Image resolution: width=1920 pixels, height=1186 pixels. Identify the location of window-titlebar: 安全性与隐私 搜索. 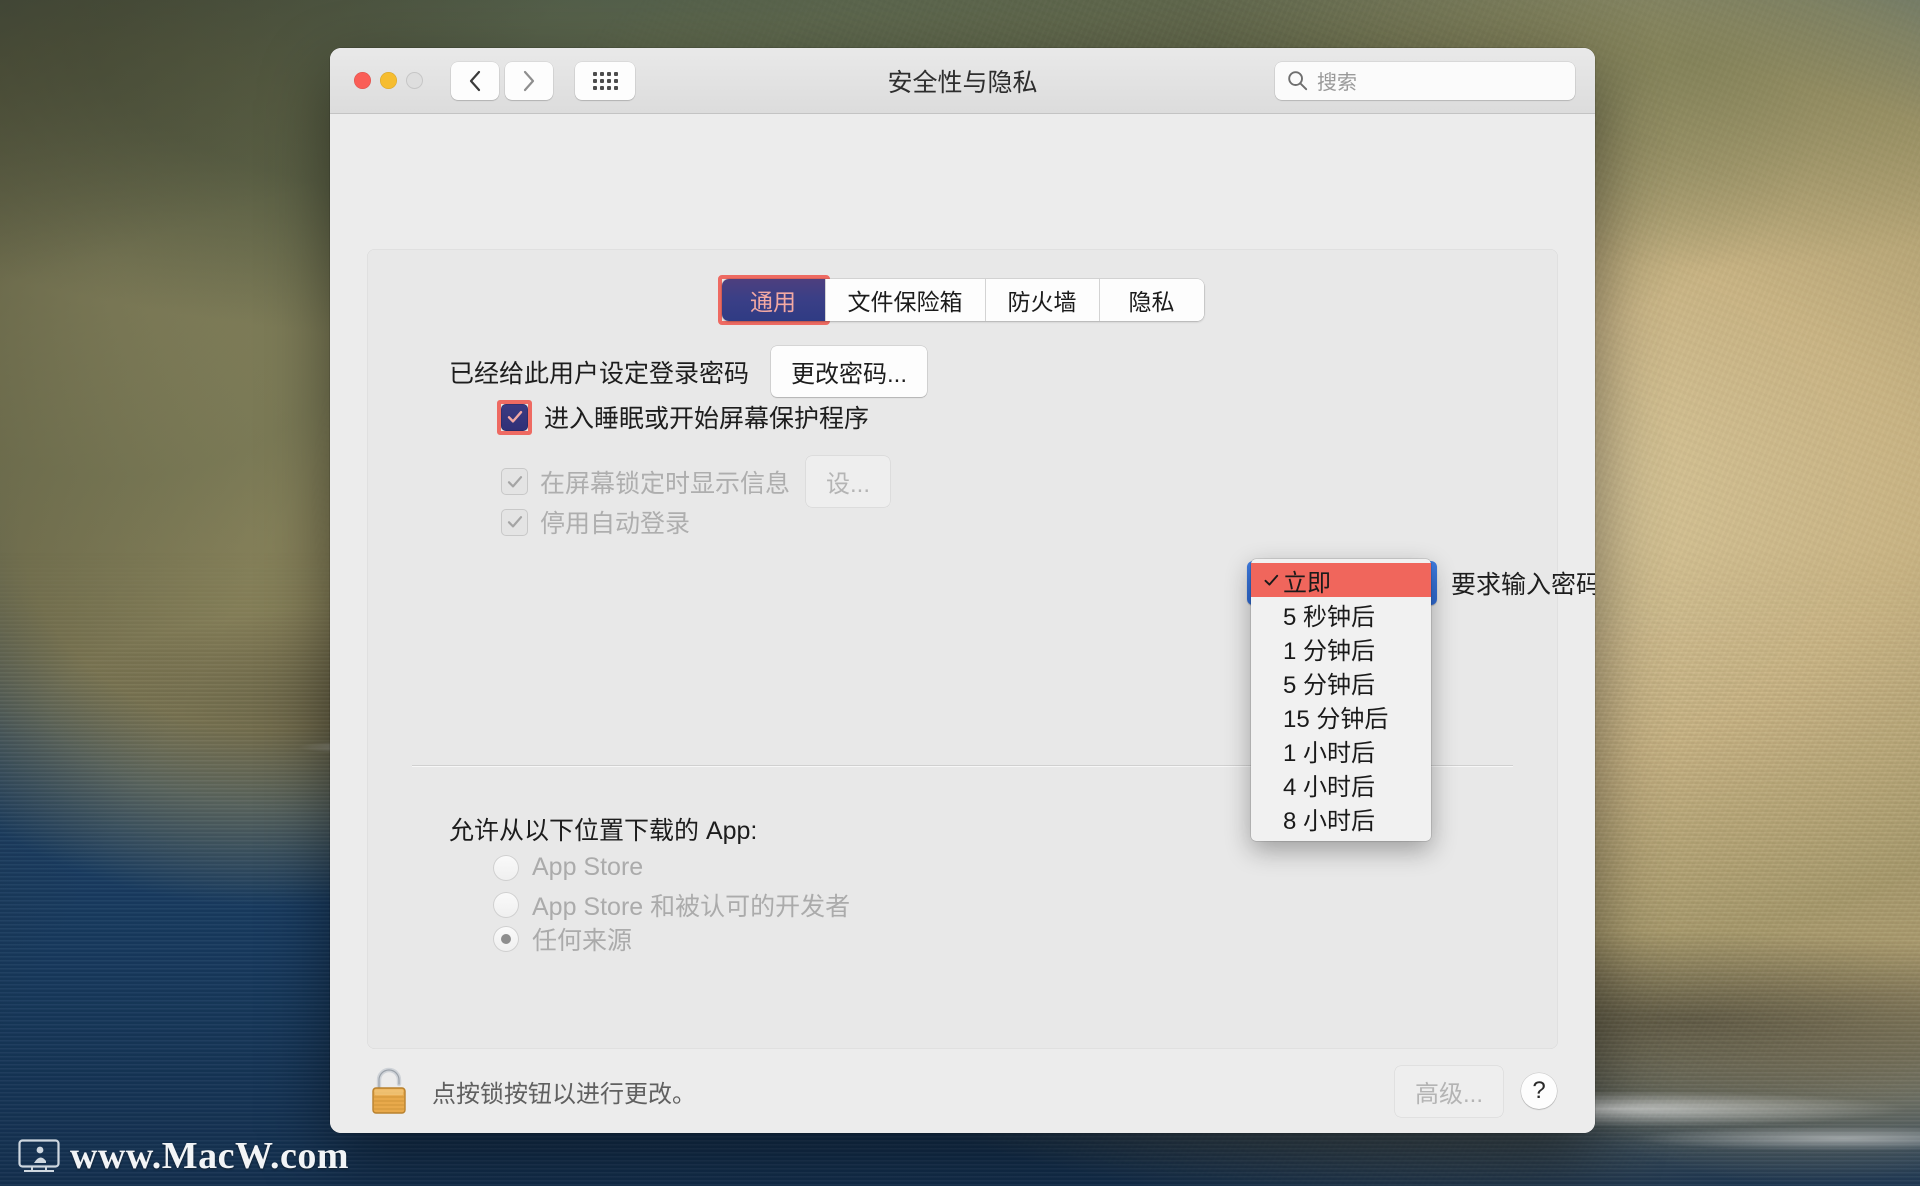
(962, 81).